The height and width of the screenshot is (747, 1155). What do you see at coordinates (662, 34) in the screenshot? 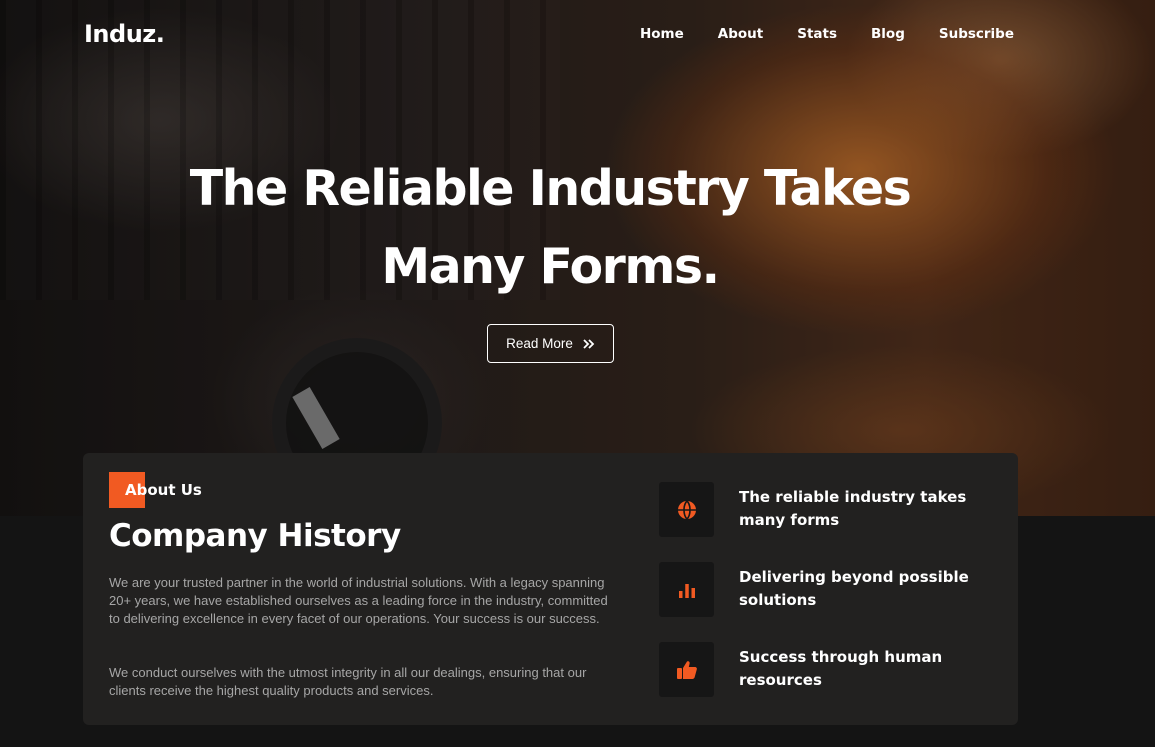
I see `nav-link-home: Home` at bounding box center [662, 34].